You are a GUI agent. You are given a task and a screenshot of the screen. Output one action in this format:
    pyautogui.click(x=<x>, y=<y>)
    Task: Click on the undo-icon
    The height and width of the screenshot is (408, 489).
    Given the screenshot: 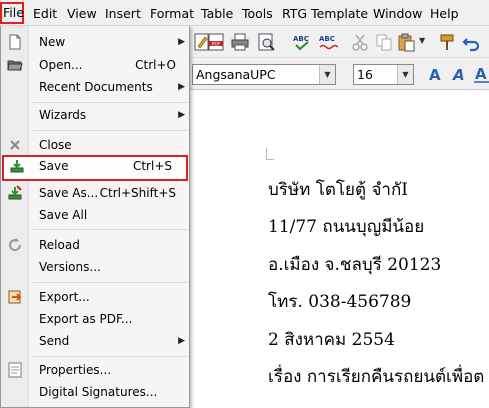 What is the action you would take?
    pyautogui.click(x=471, y=42)
    